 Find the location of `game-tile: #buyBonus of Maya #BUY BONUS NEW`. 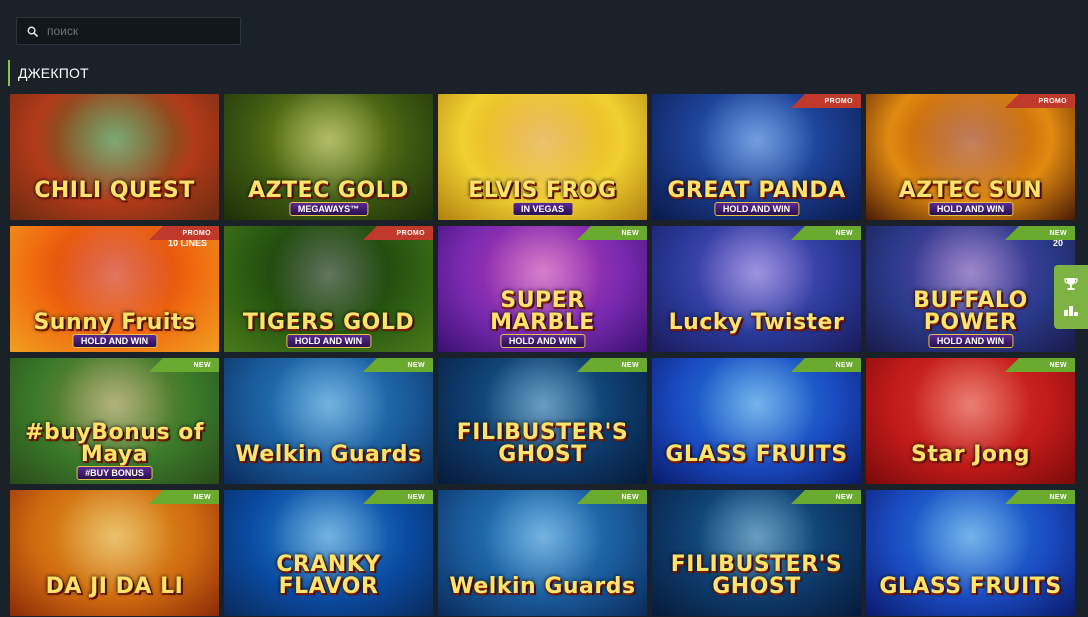

game-tile: #buyBonus of Maya #BUY BONUS NEW is located at coordinates (114, 421).